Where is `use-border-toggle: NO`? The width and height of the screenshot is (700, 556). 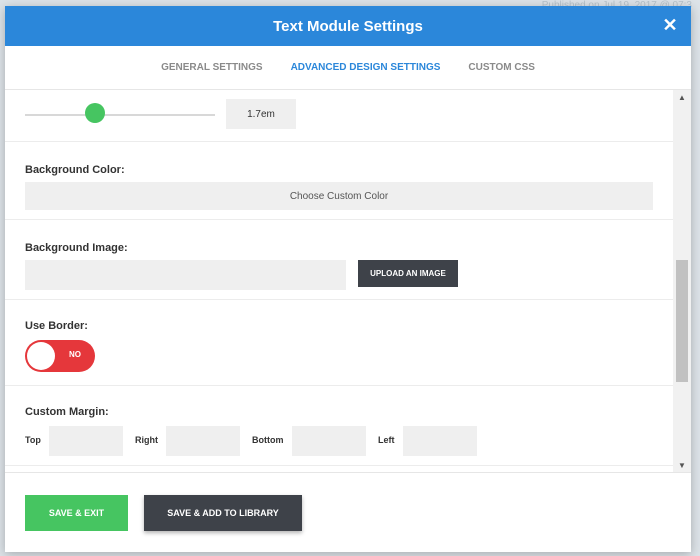
use-border-toggle: NO is located at coordinates (60, 356).